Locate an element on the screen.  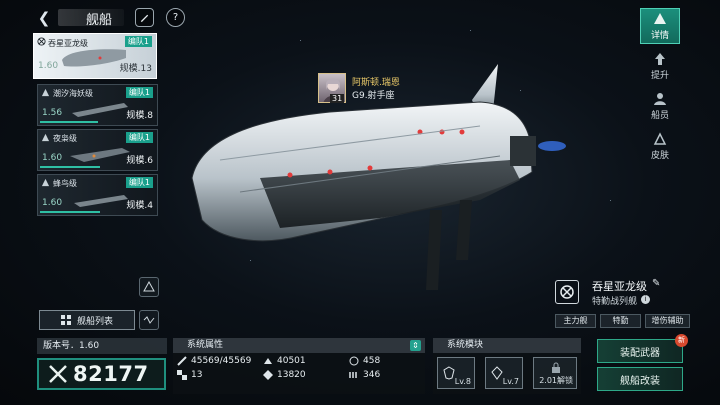
attr-value: 40501 is located at coordinates (291, 361).